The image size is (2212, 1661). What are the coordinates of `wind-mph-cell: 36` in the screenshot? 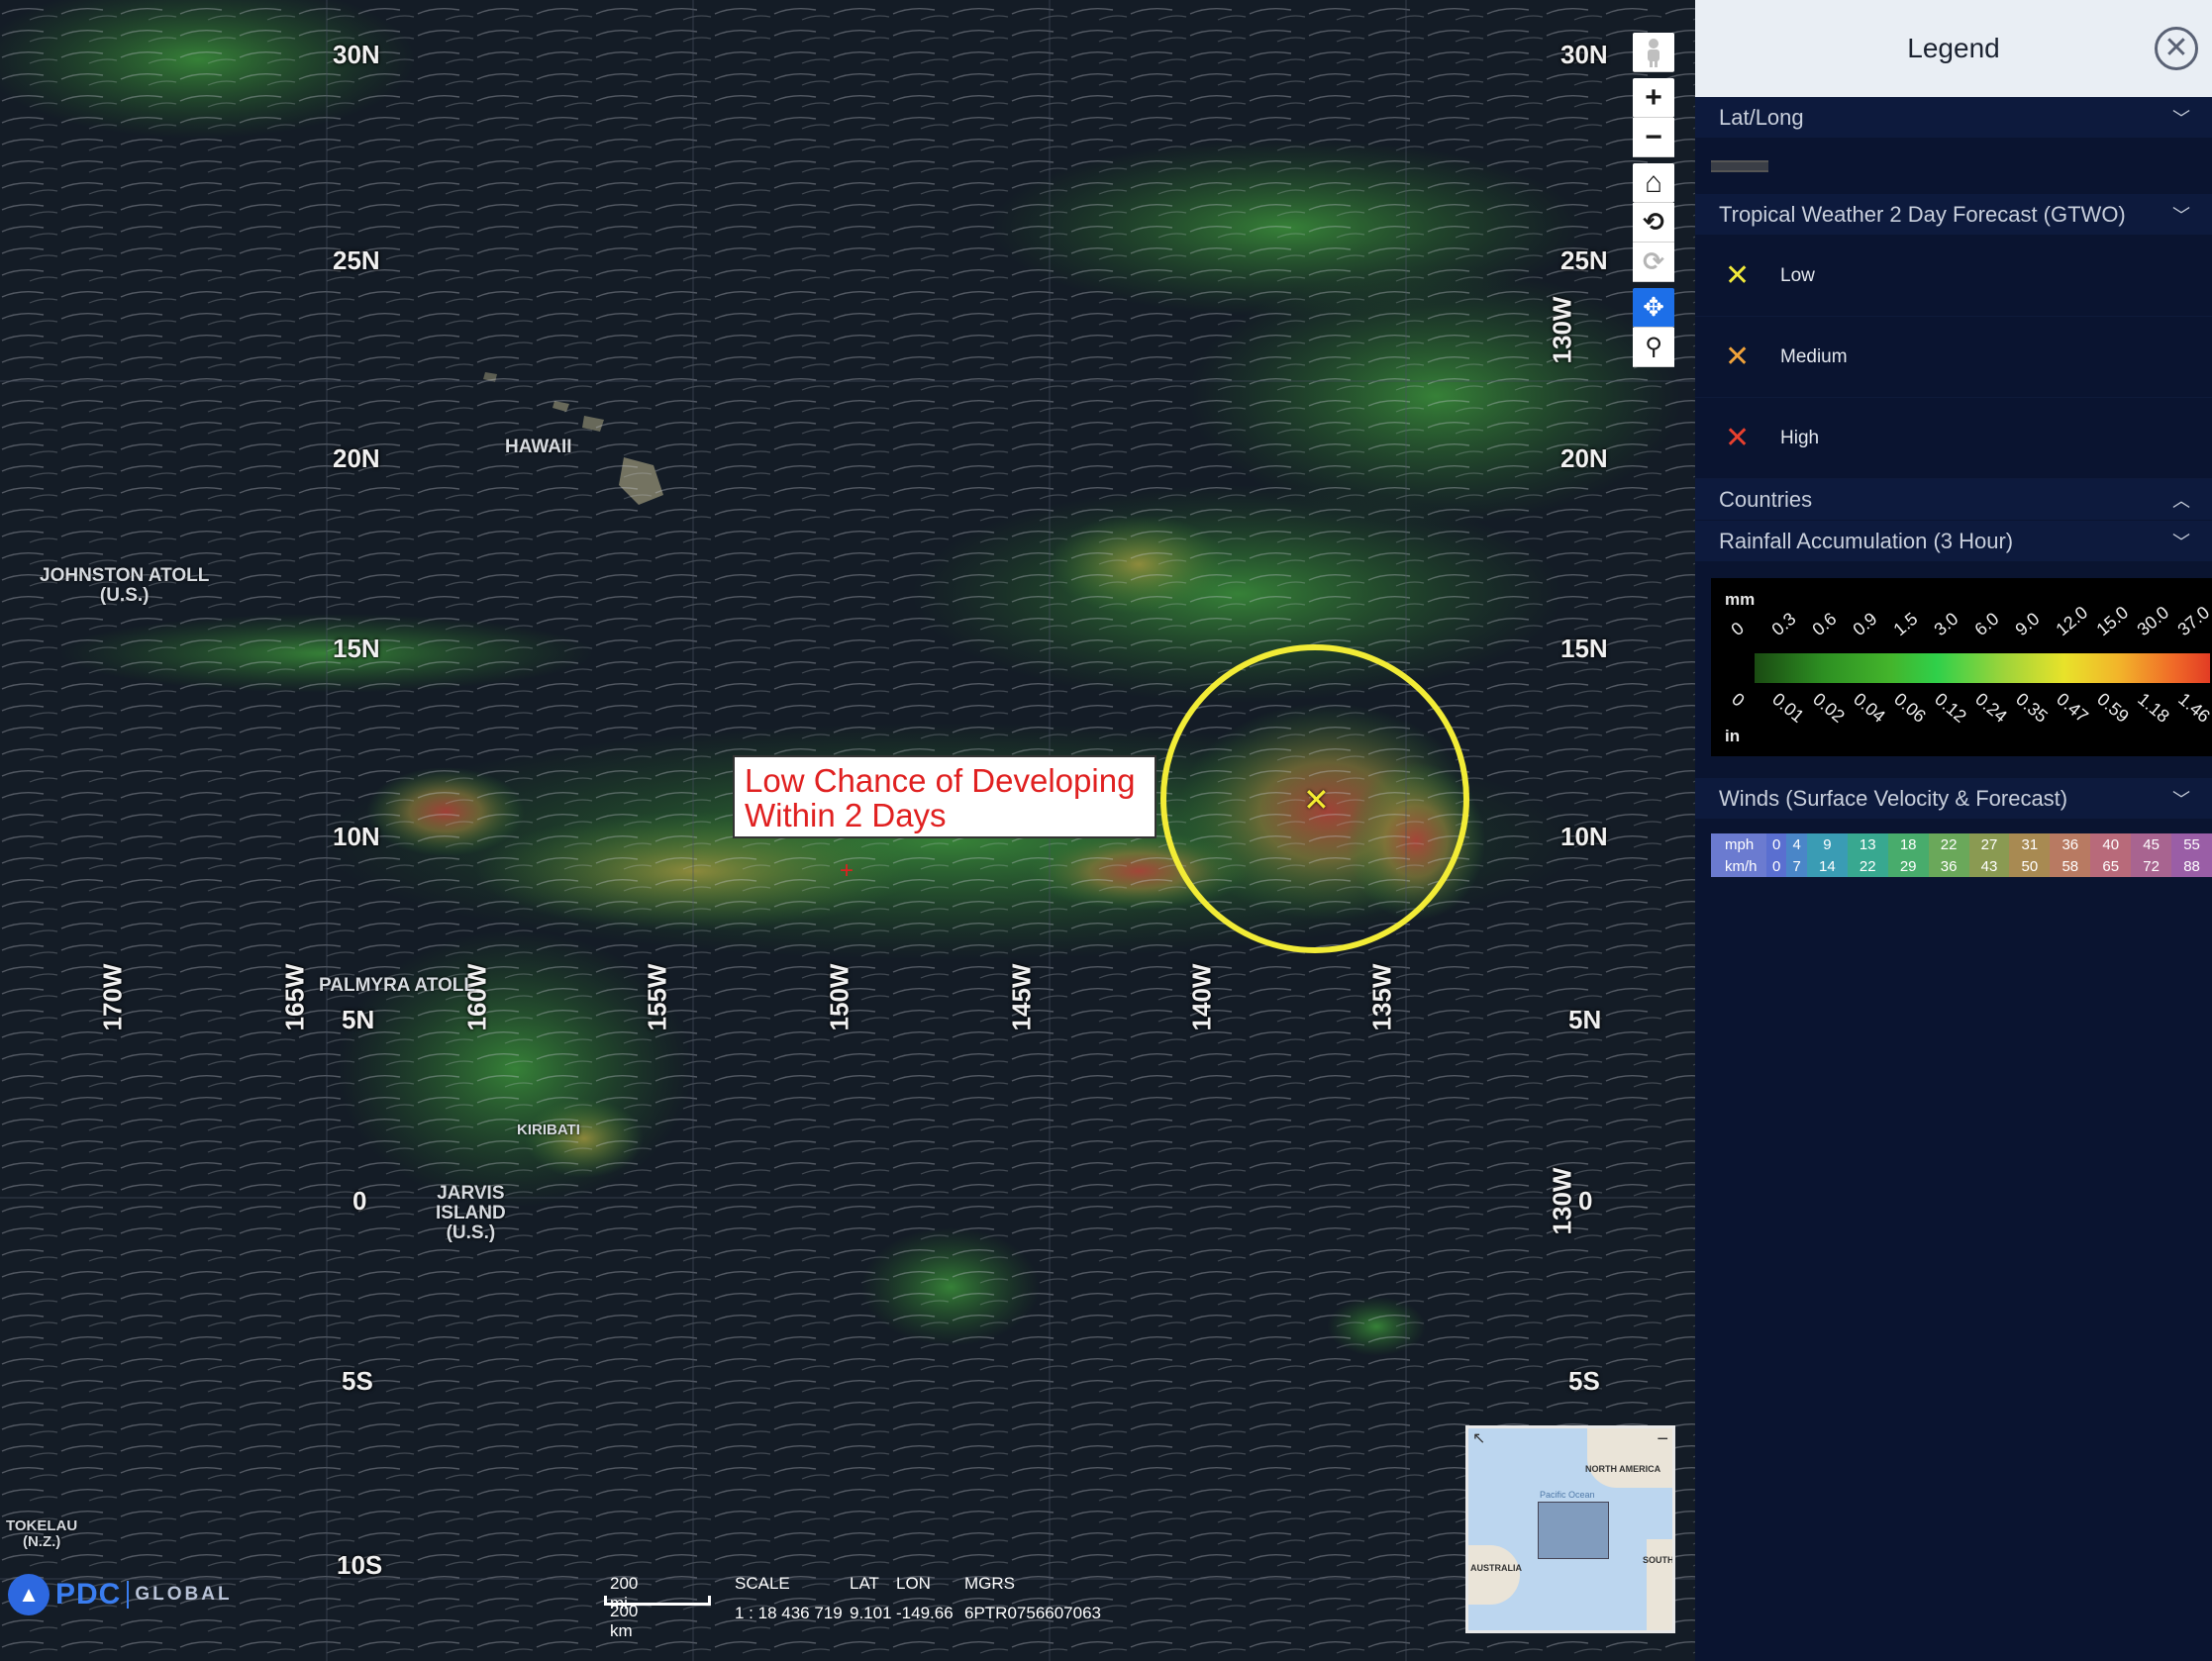 It's located at (2070, 844).